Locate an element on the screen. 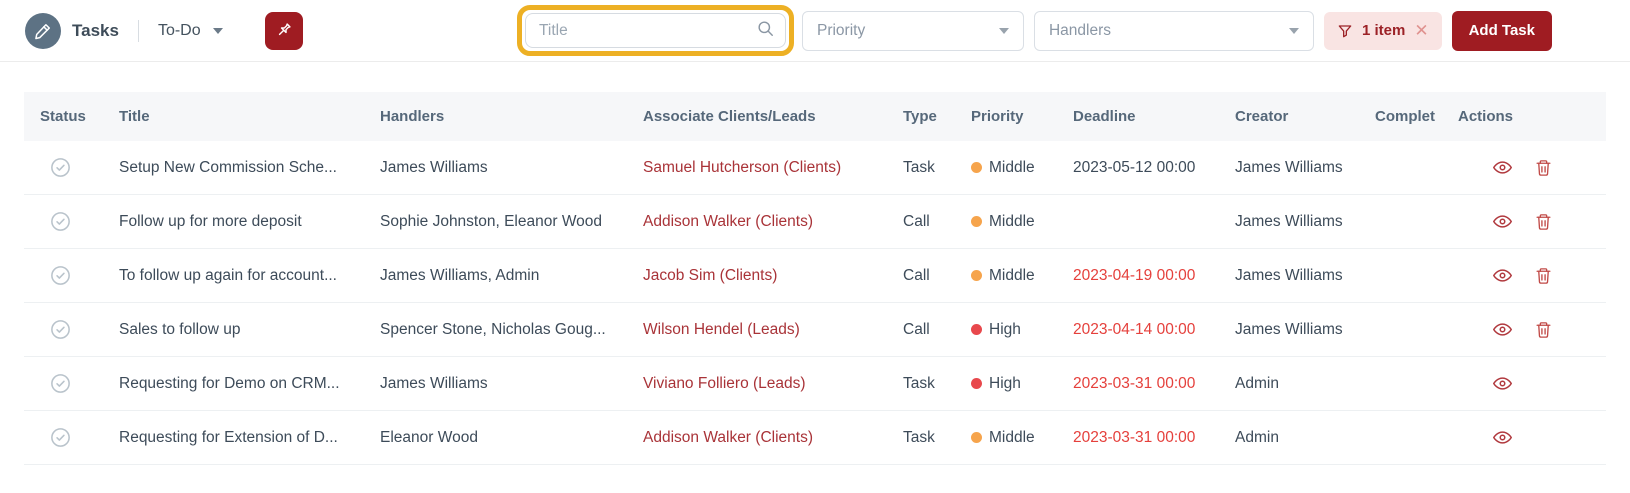 The width and height of the screenshot is (1630, 493). column-header-type: Type is located at coordinates (920, 116).